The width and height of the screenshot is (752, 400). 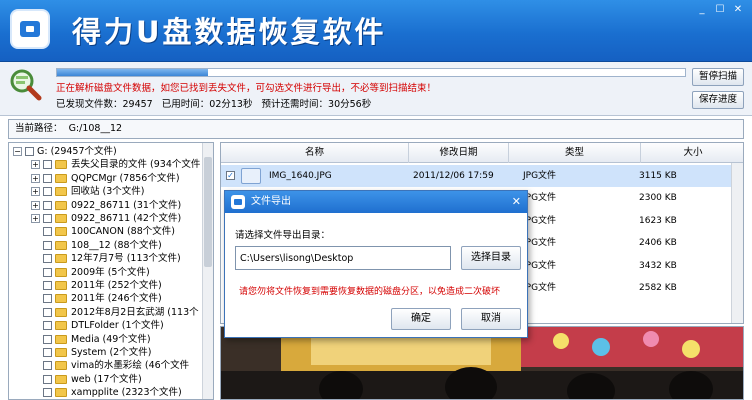 I want to click on tree-node: +0922_86711 (42个文件), so click(x=106, y=218).